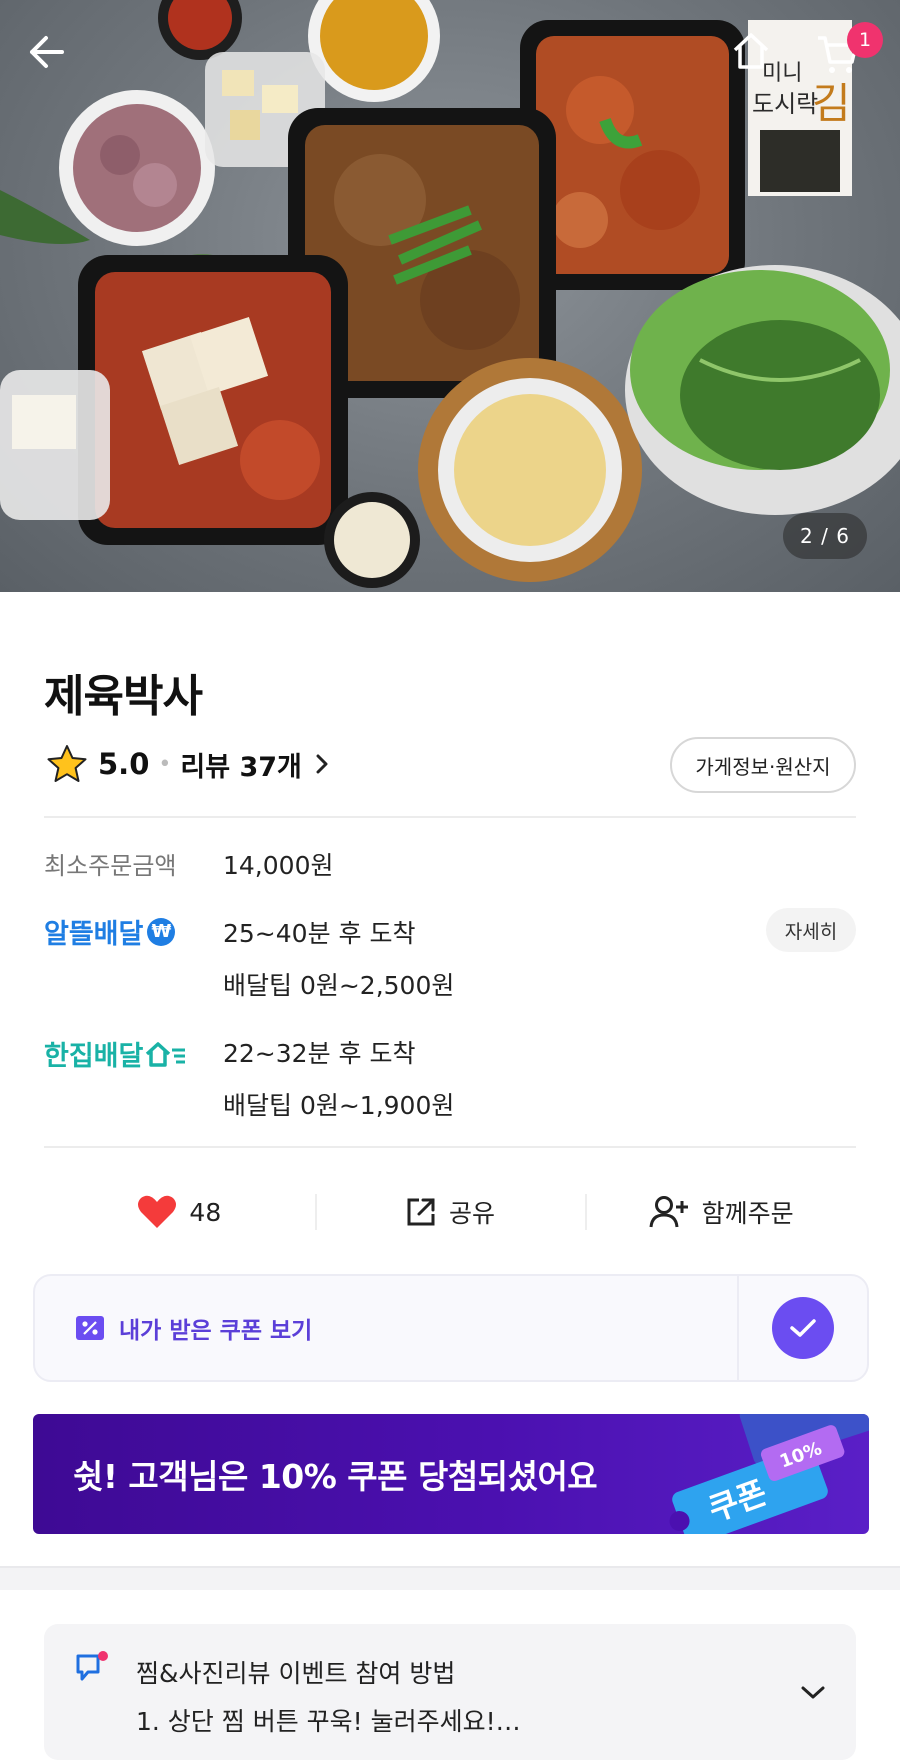  I want to click on image-page-indicator: 2 / 6, so click(825, 536).